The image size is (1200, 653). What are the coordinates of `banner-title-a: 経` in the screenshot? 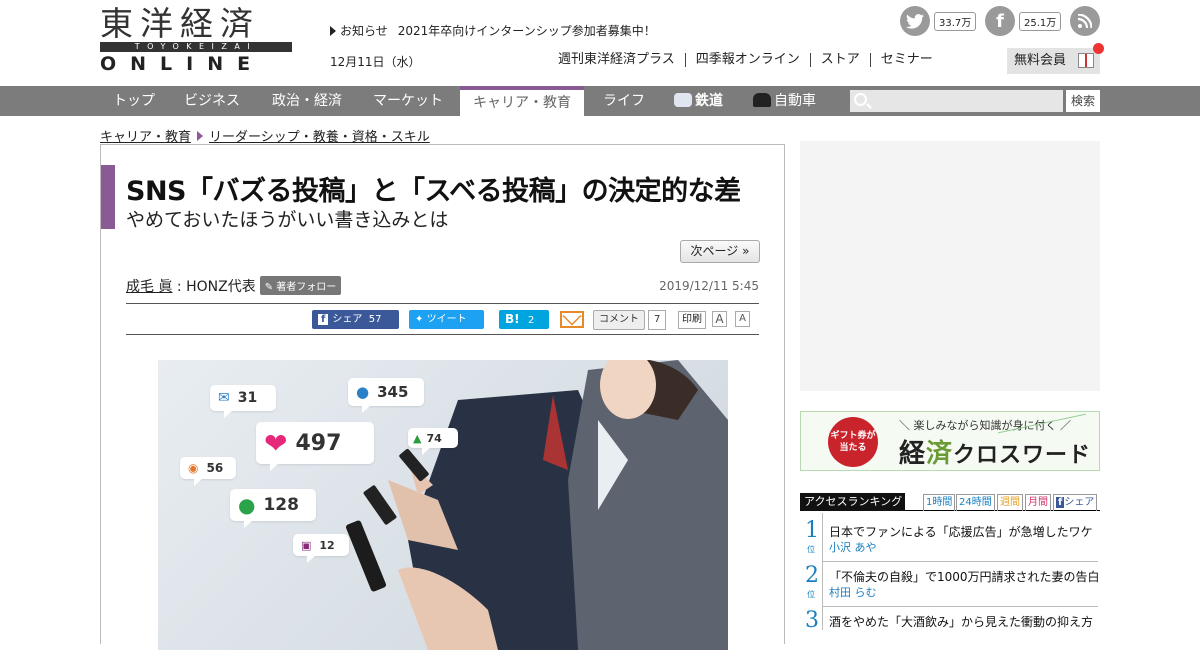 It's located at (913, 454).